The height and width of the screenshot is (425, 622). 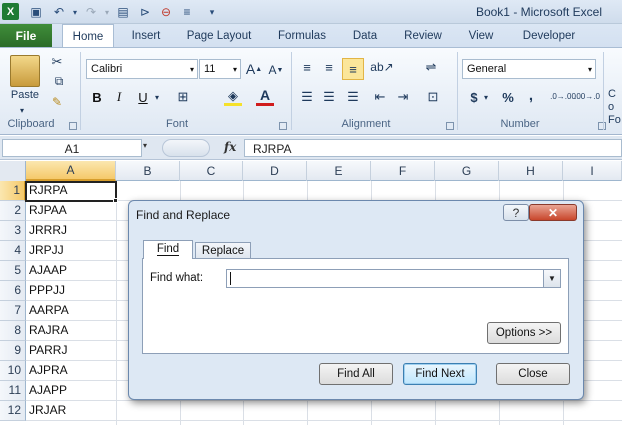 I want to click on column-header-a: A, so click(x=71, y=171).